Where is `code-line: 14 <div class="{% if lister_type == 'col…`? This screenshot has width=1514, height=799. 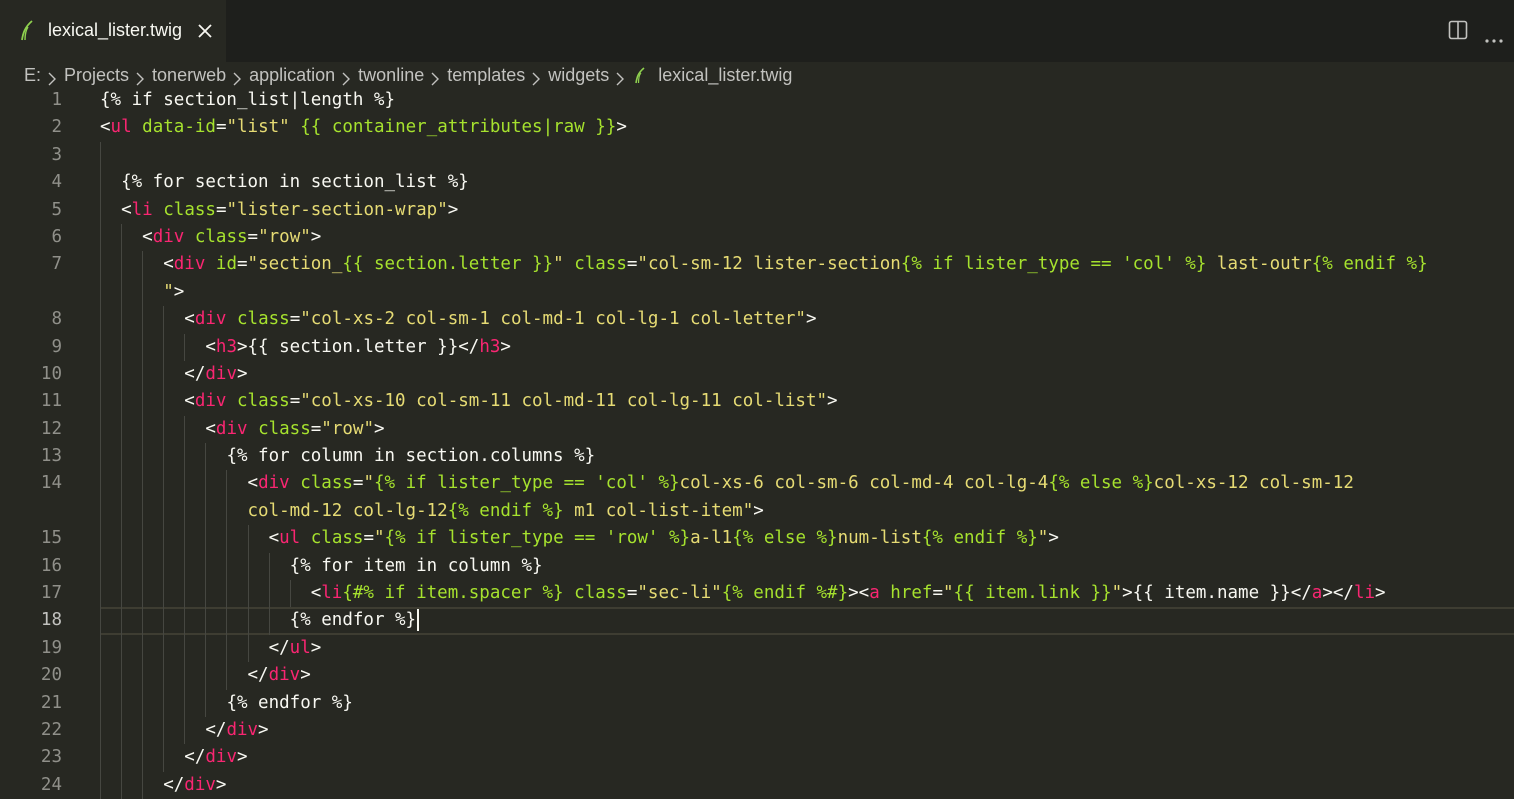
code-line: 14 <div class="{% if lister_type == 'col… is located at coordinates (757, 498).